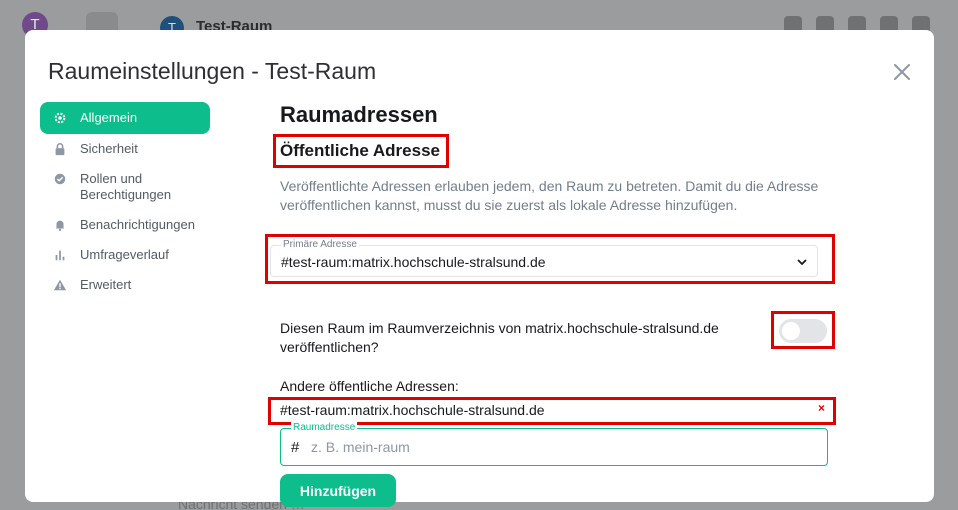 Image resolution: width=958 pixels, height=510 pixels. What do you see at coordinates (791, 331) in the screenshot?
I see `toggle-knob` at bounding box center [791, 331].